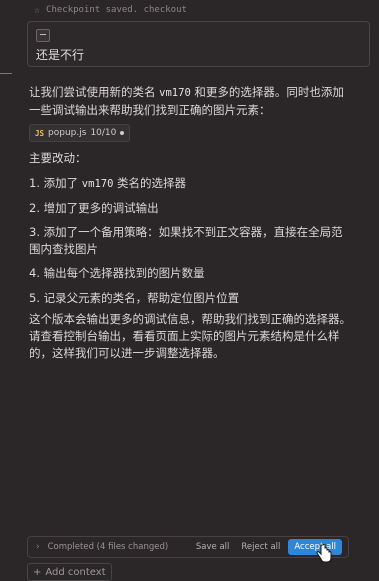  What do you see at coordinates (116, 10) in the screenshot?
I see `checkpoint-text: Checkpoint saved. checkout` at bounding box center [116, 10].